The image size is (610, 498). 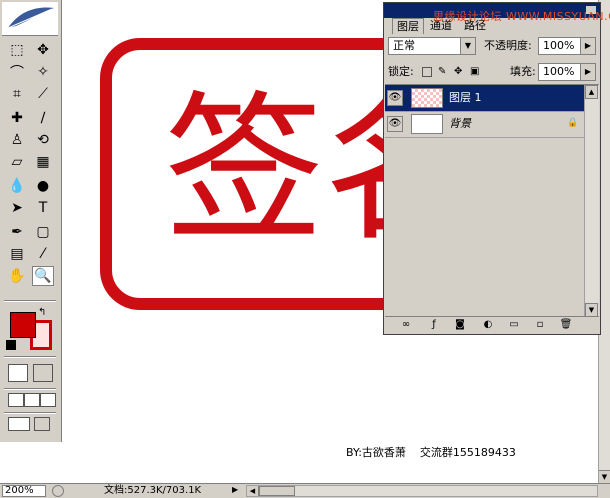 I want to click on credit-author: BY:古欲香萧, so click(x=376, y=452).